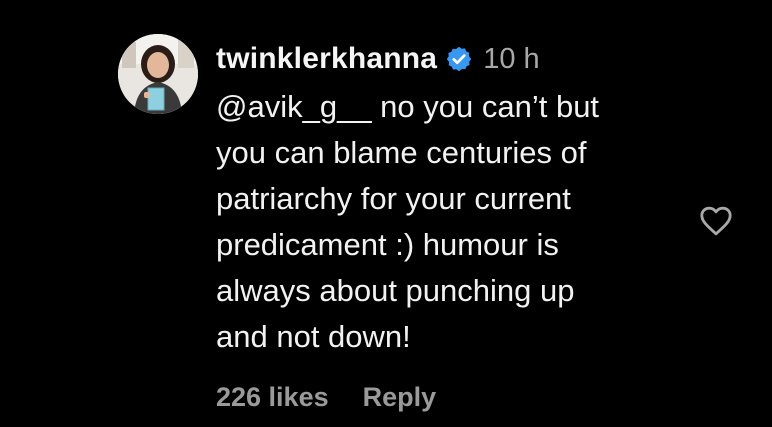 The image size is (772, 427). What do you see at coordinates (459, 59) in the screenshot?
I see `verified-badge-icon` at bounding box center [459, 59].